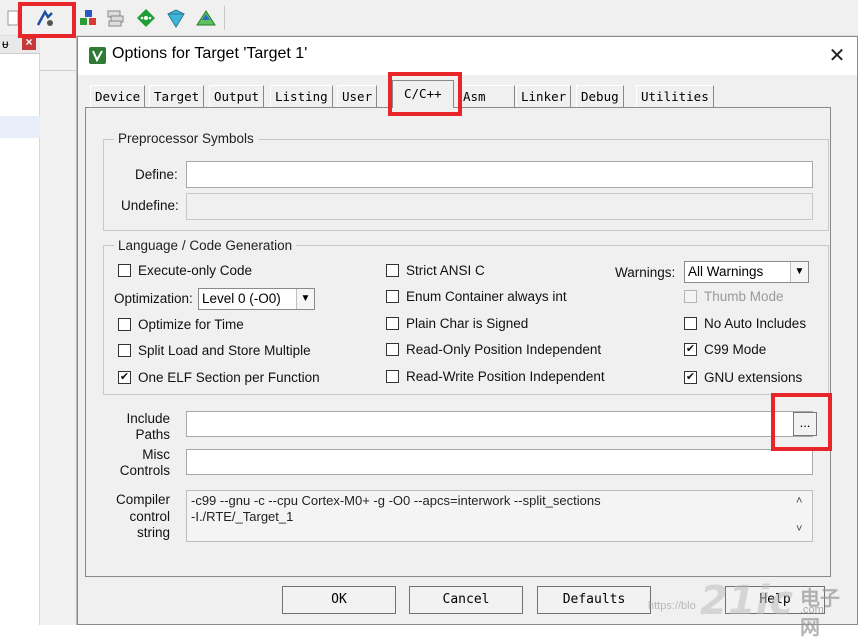 This screenshot has width=858, height=640. I want to click on one-elf-label: One ELF Section per Function, so click(229, 377).